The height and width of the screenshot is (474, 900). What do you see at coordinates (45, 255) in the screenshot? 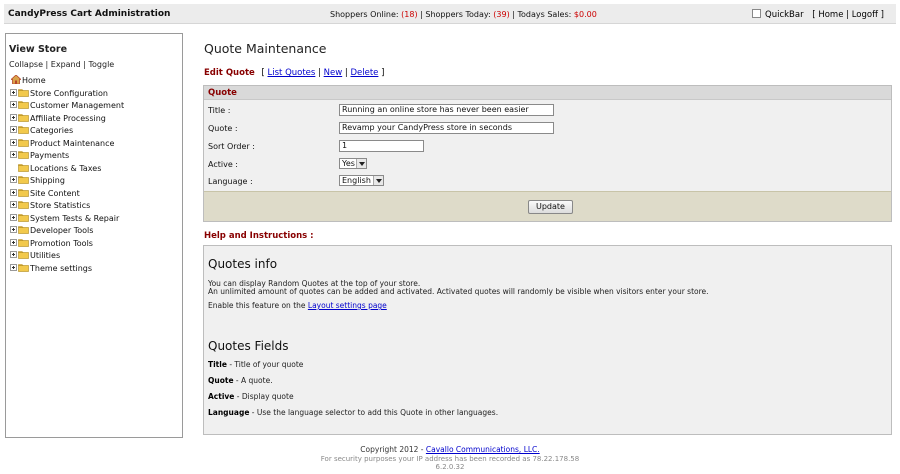
I see `sidebar-item-label: Utilities` at bounding box center [45, 255].